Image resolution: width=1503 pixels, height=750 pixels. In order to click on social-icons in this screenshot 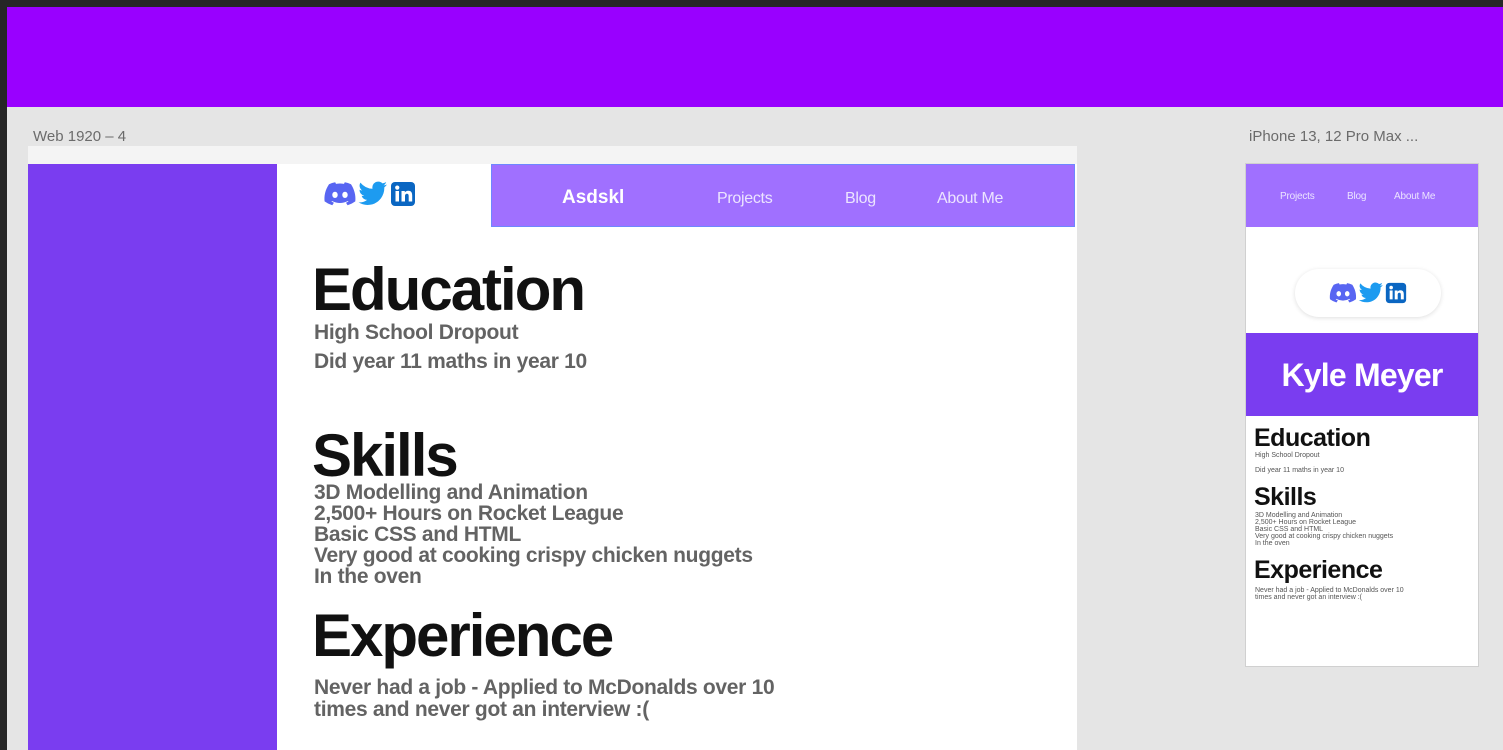, I will do `click(370, 194)`.